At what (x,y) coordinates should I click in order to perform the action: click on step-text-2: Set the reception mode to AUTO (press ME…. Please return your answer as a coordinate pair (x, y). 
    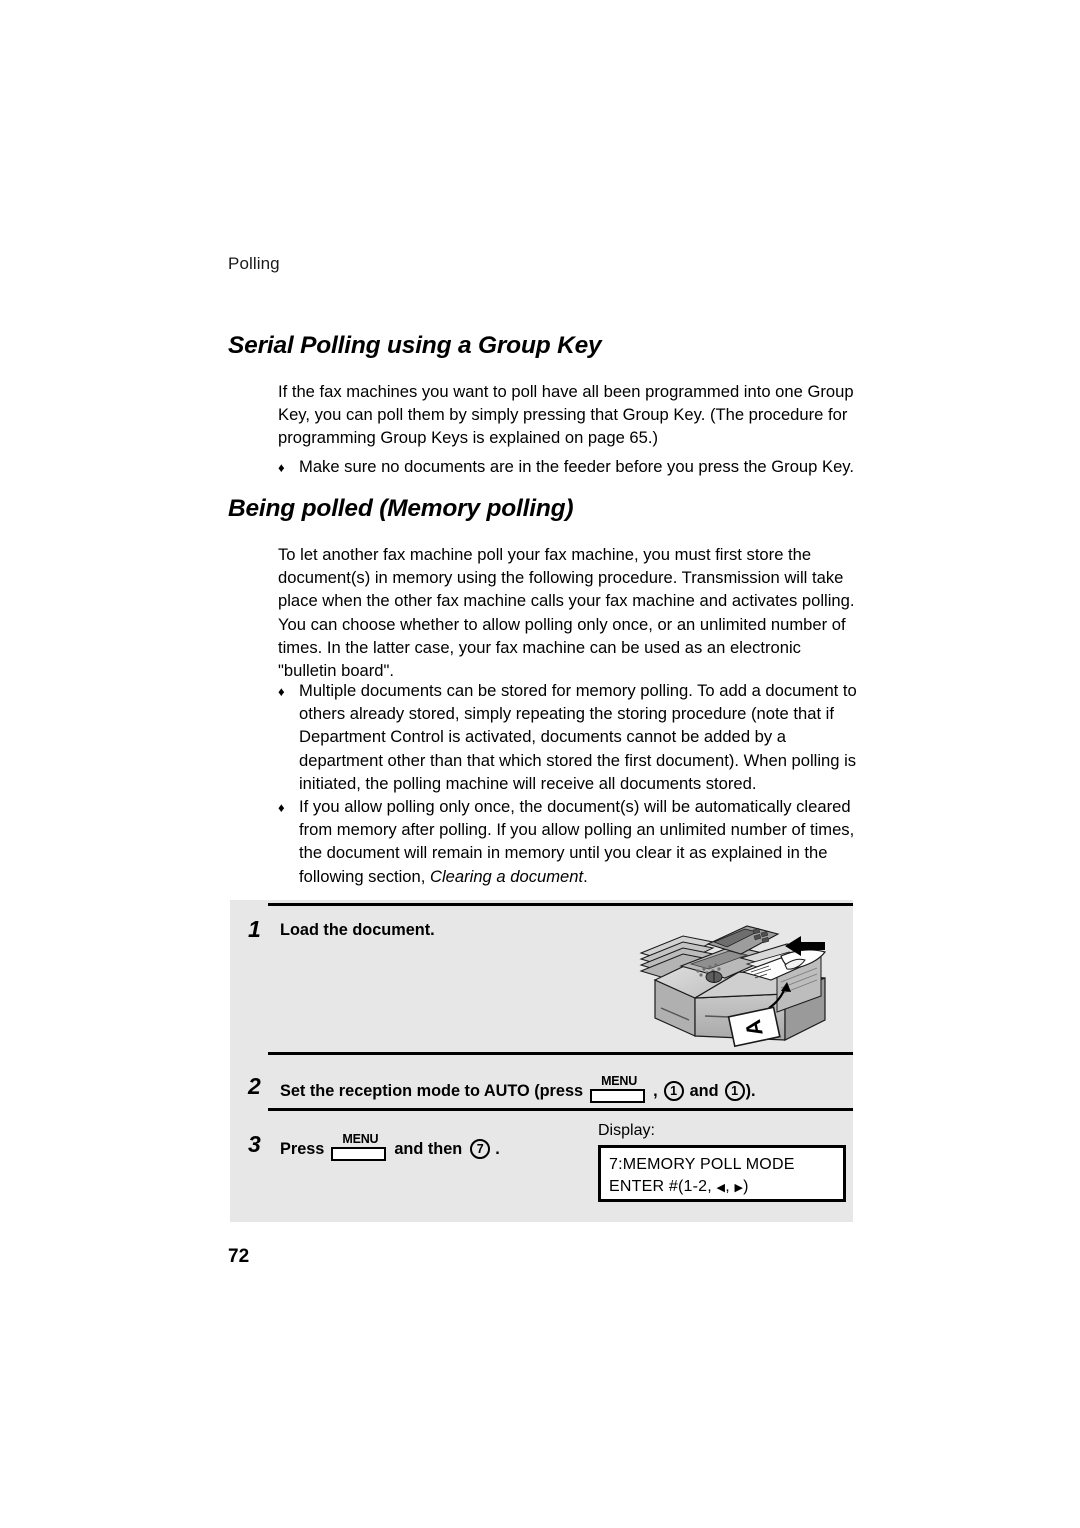
    Looking at the image, I should click on (518, 1089).